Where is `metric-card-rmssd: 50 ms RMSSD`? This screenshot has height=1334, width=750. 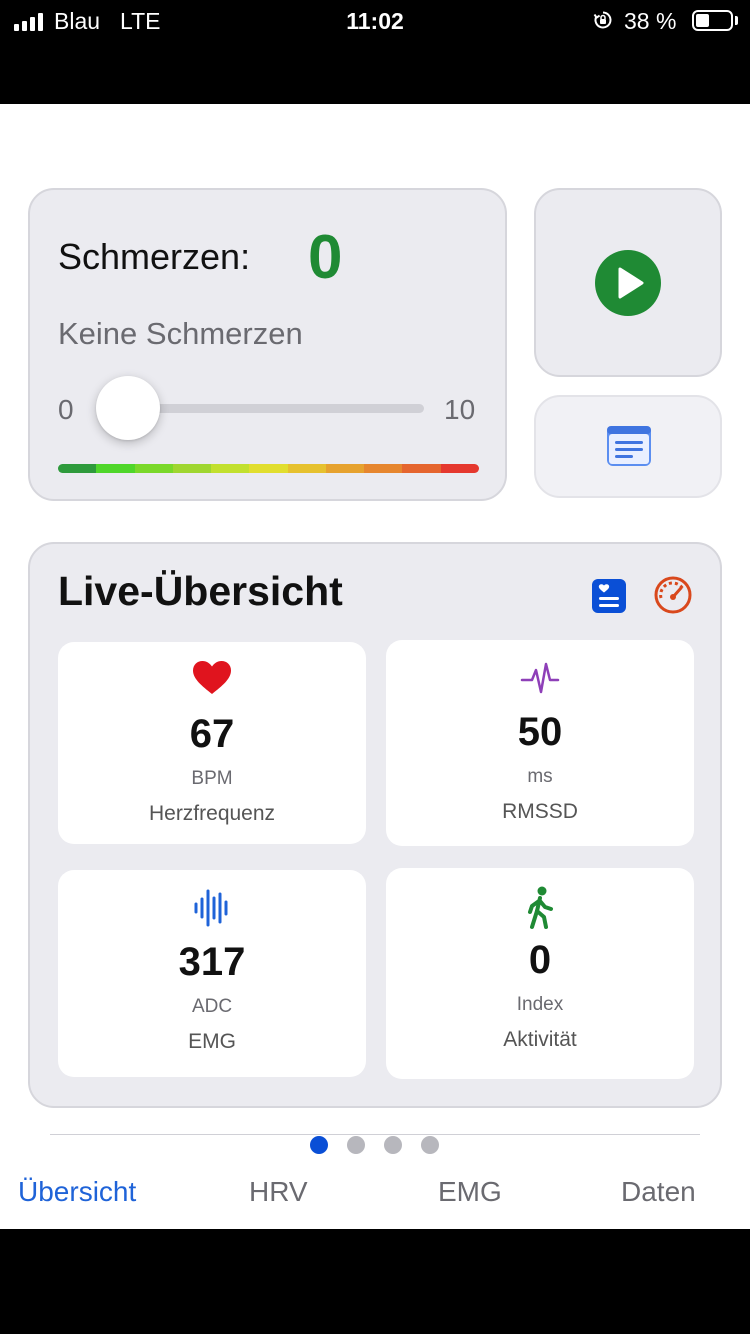 metric-card-rmssd: 50 ms RMSSD is located at coordinates (540, 743).